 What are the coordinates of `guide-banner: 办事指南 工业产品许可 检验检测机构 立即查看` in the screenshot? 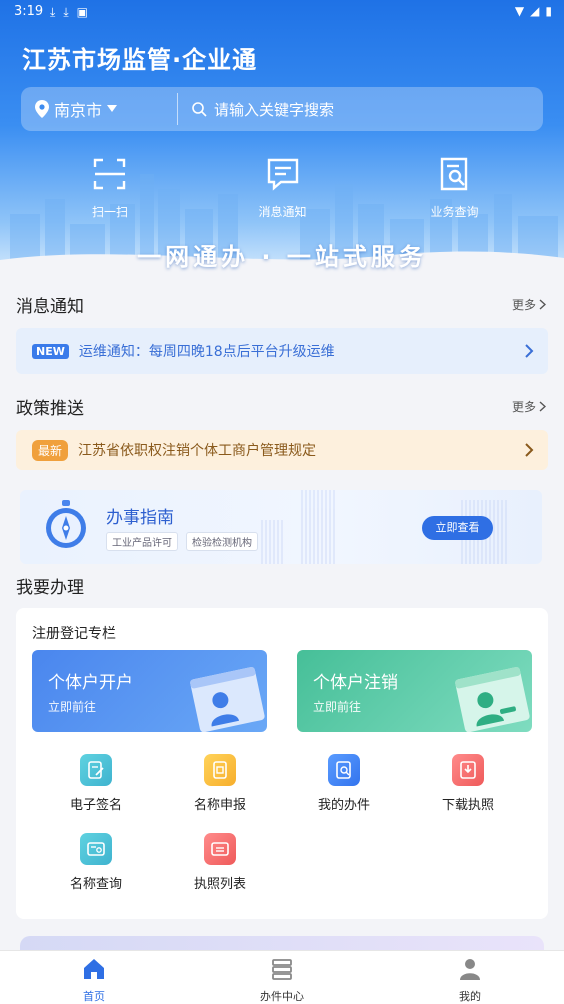 It's located at (281, 527).